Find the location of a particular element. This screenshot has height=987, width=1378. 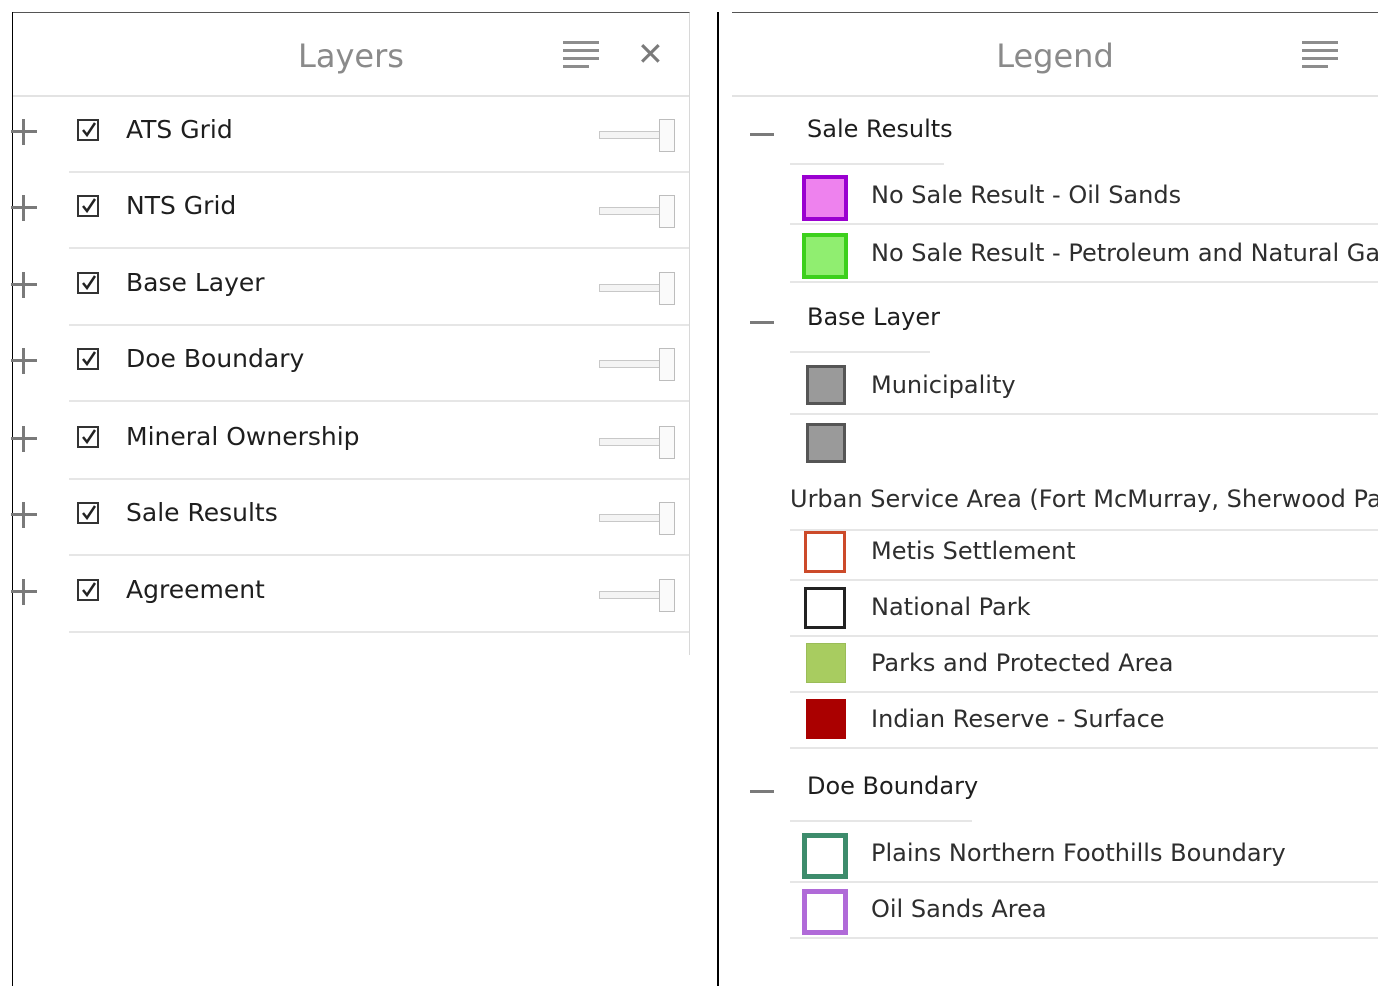

legend-item-label: Plains Northern Foothills Boundary is located at coordinates (1078, 853).